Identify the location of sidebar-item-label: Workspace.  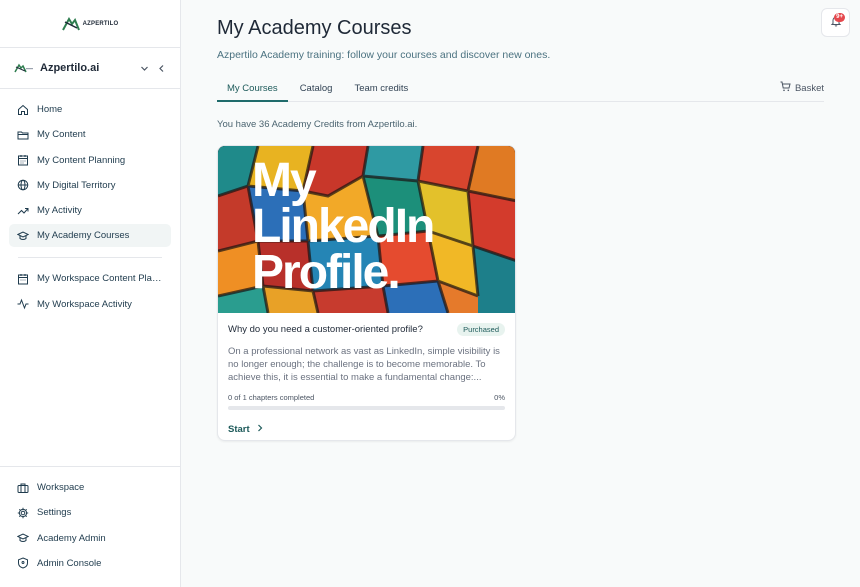
(61, 487).